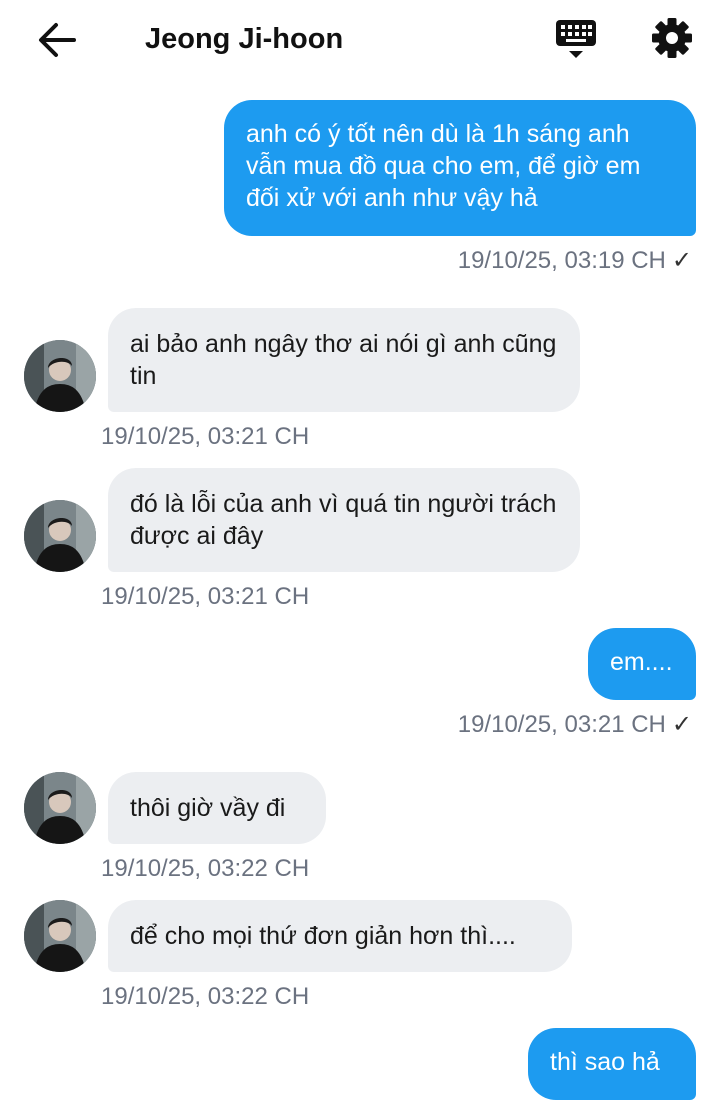 The width and height of the screenshot is (720, 1103). I want to click on message-text: thì sao hả, so click(605, 1062).